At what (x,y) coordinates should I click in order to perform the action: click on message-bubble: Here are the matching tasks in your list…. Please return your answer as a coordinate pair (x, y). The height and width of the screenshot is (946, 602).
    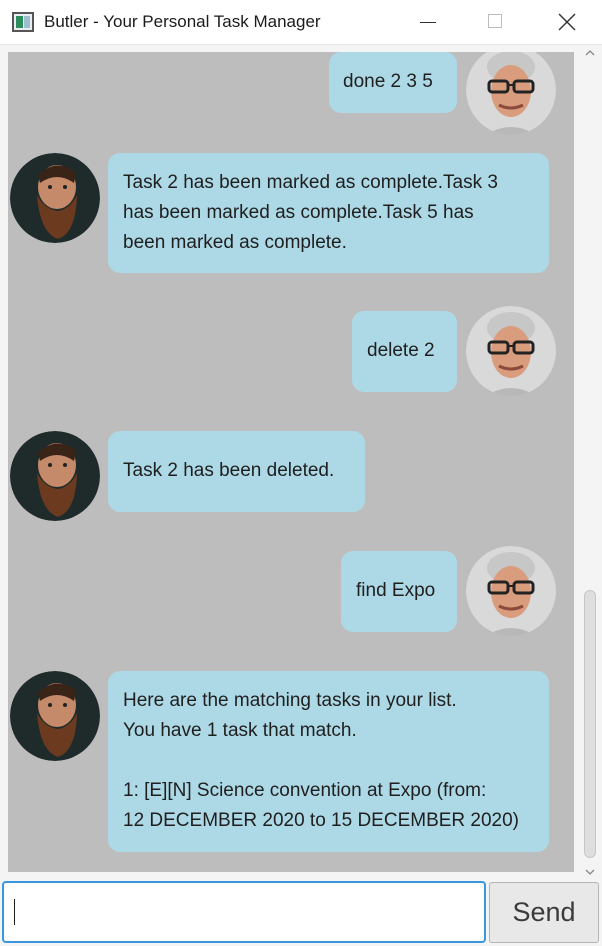
    Looking at the image, I should click on (328, 761).